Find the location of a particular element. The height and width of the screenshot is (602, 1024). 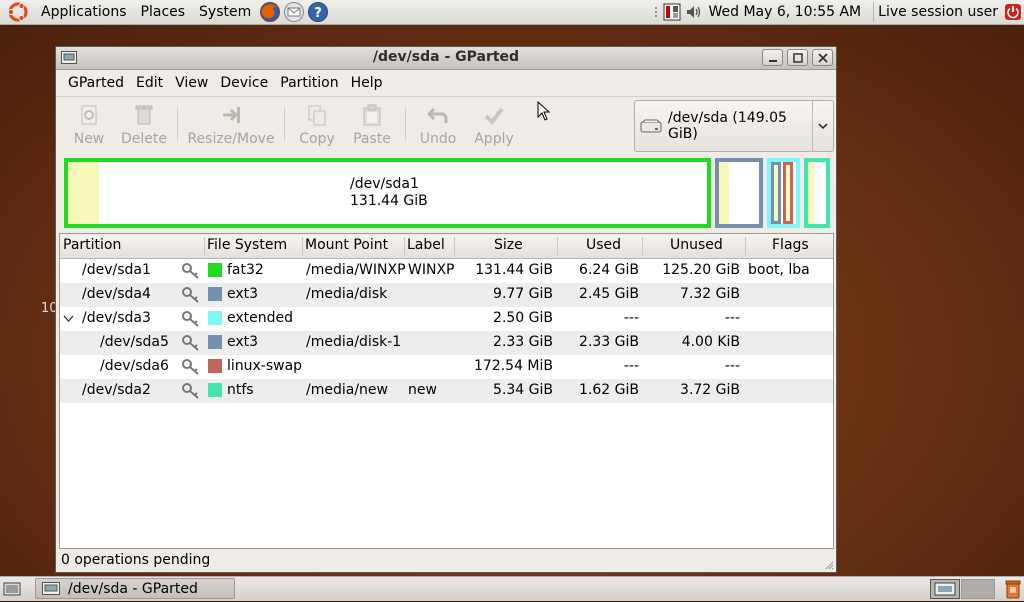

panel-separator is located at coordinates (873, 12).